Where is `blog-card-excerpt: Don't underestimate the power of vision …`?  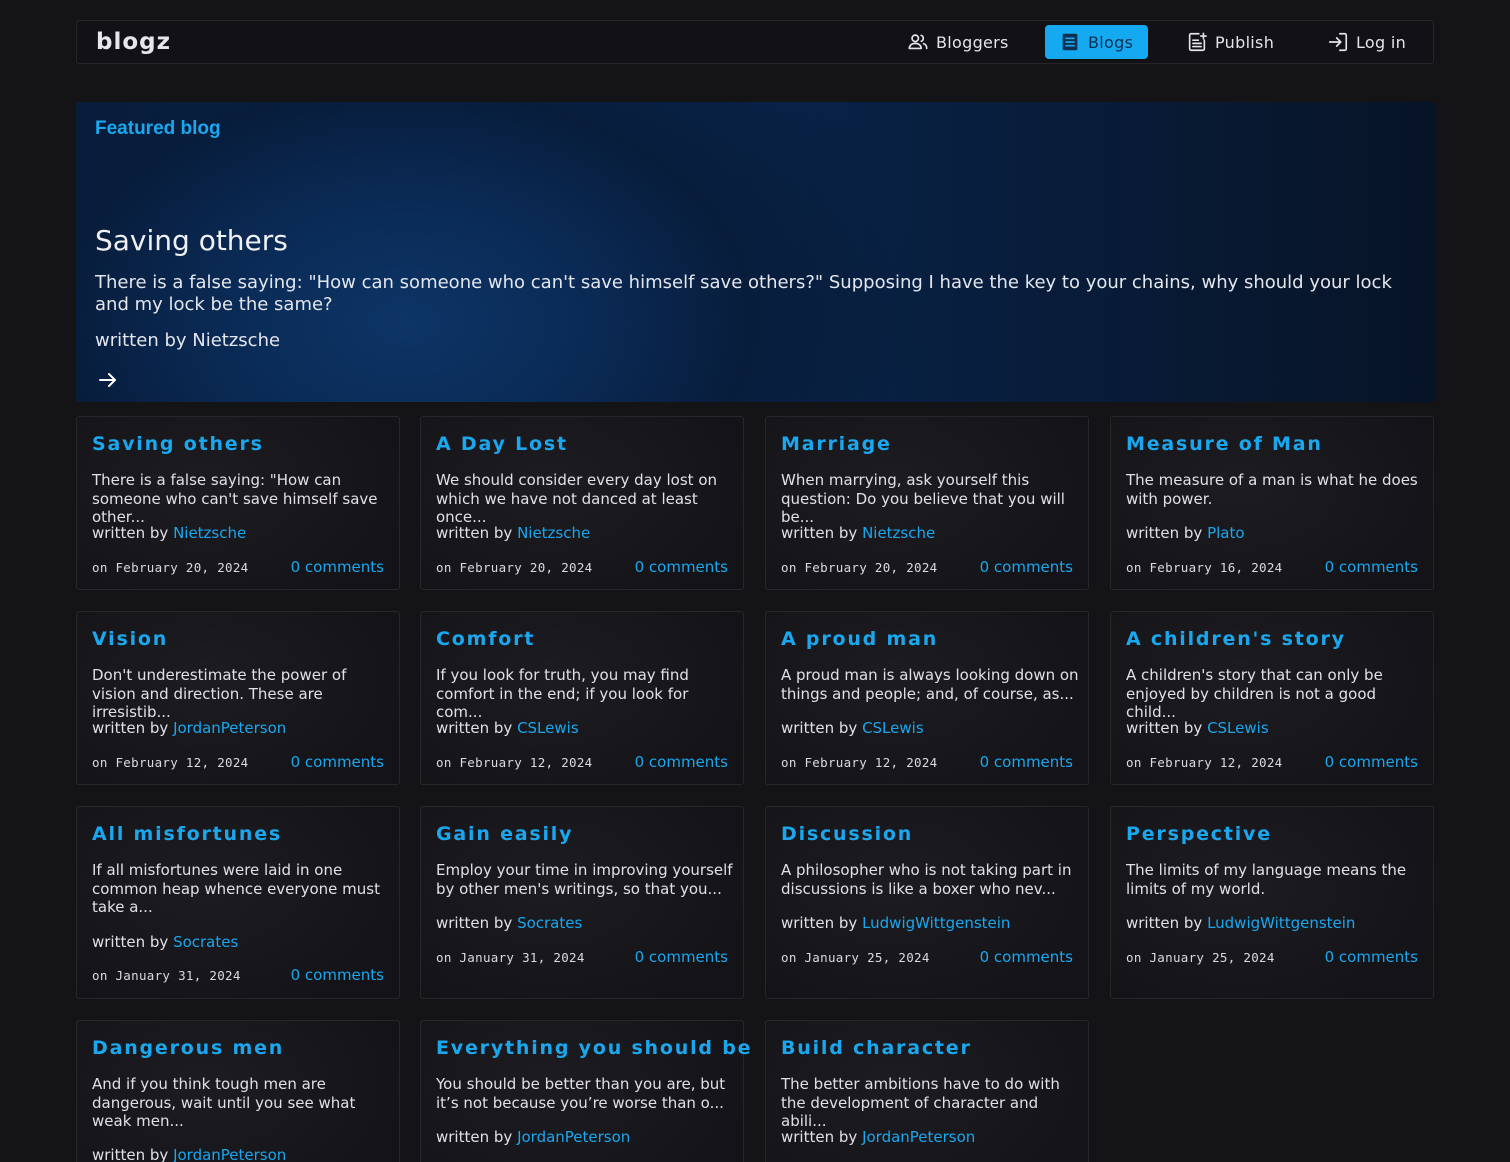 blog-card-excerpt: Don't underestimate the power of vision … is located at coordinates (219, 693).